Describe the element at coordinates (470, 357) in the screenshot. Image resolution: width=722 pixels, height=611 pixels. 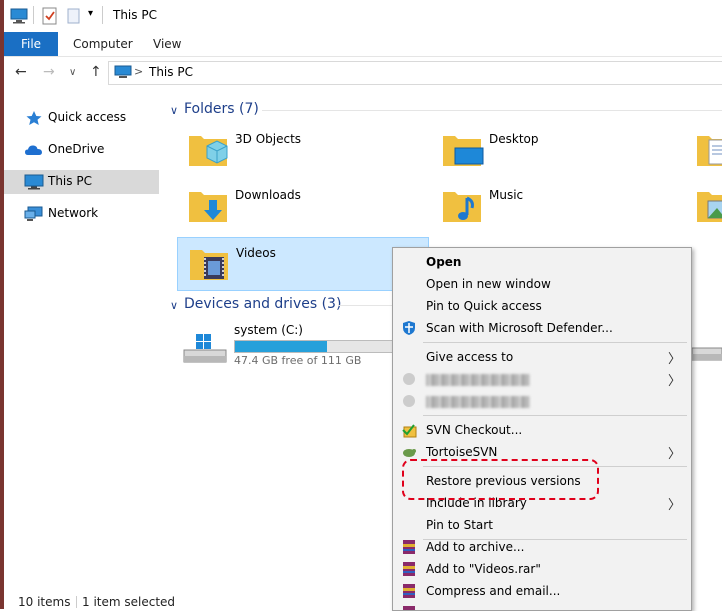
I see `menu-item-label: Give access to` at that location.